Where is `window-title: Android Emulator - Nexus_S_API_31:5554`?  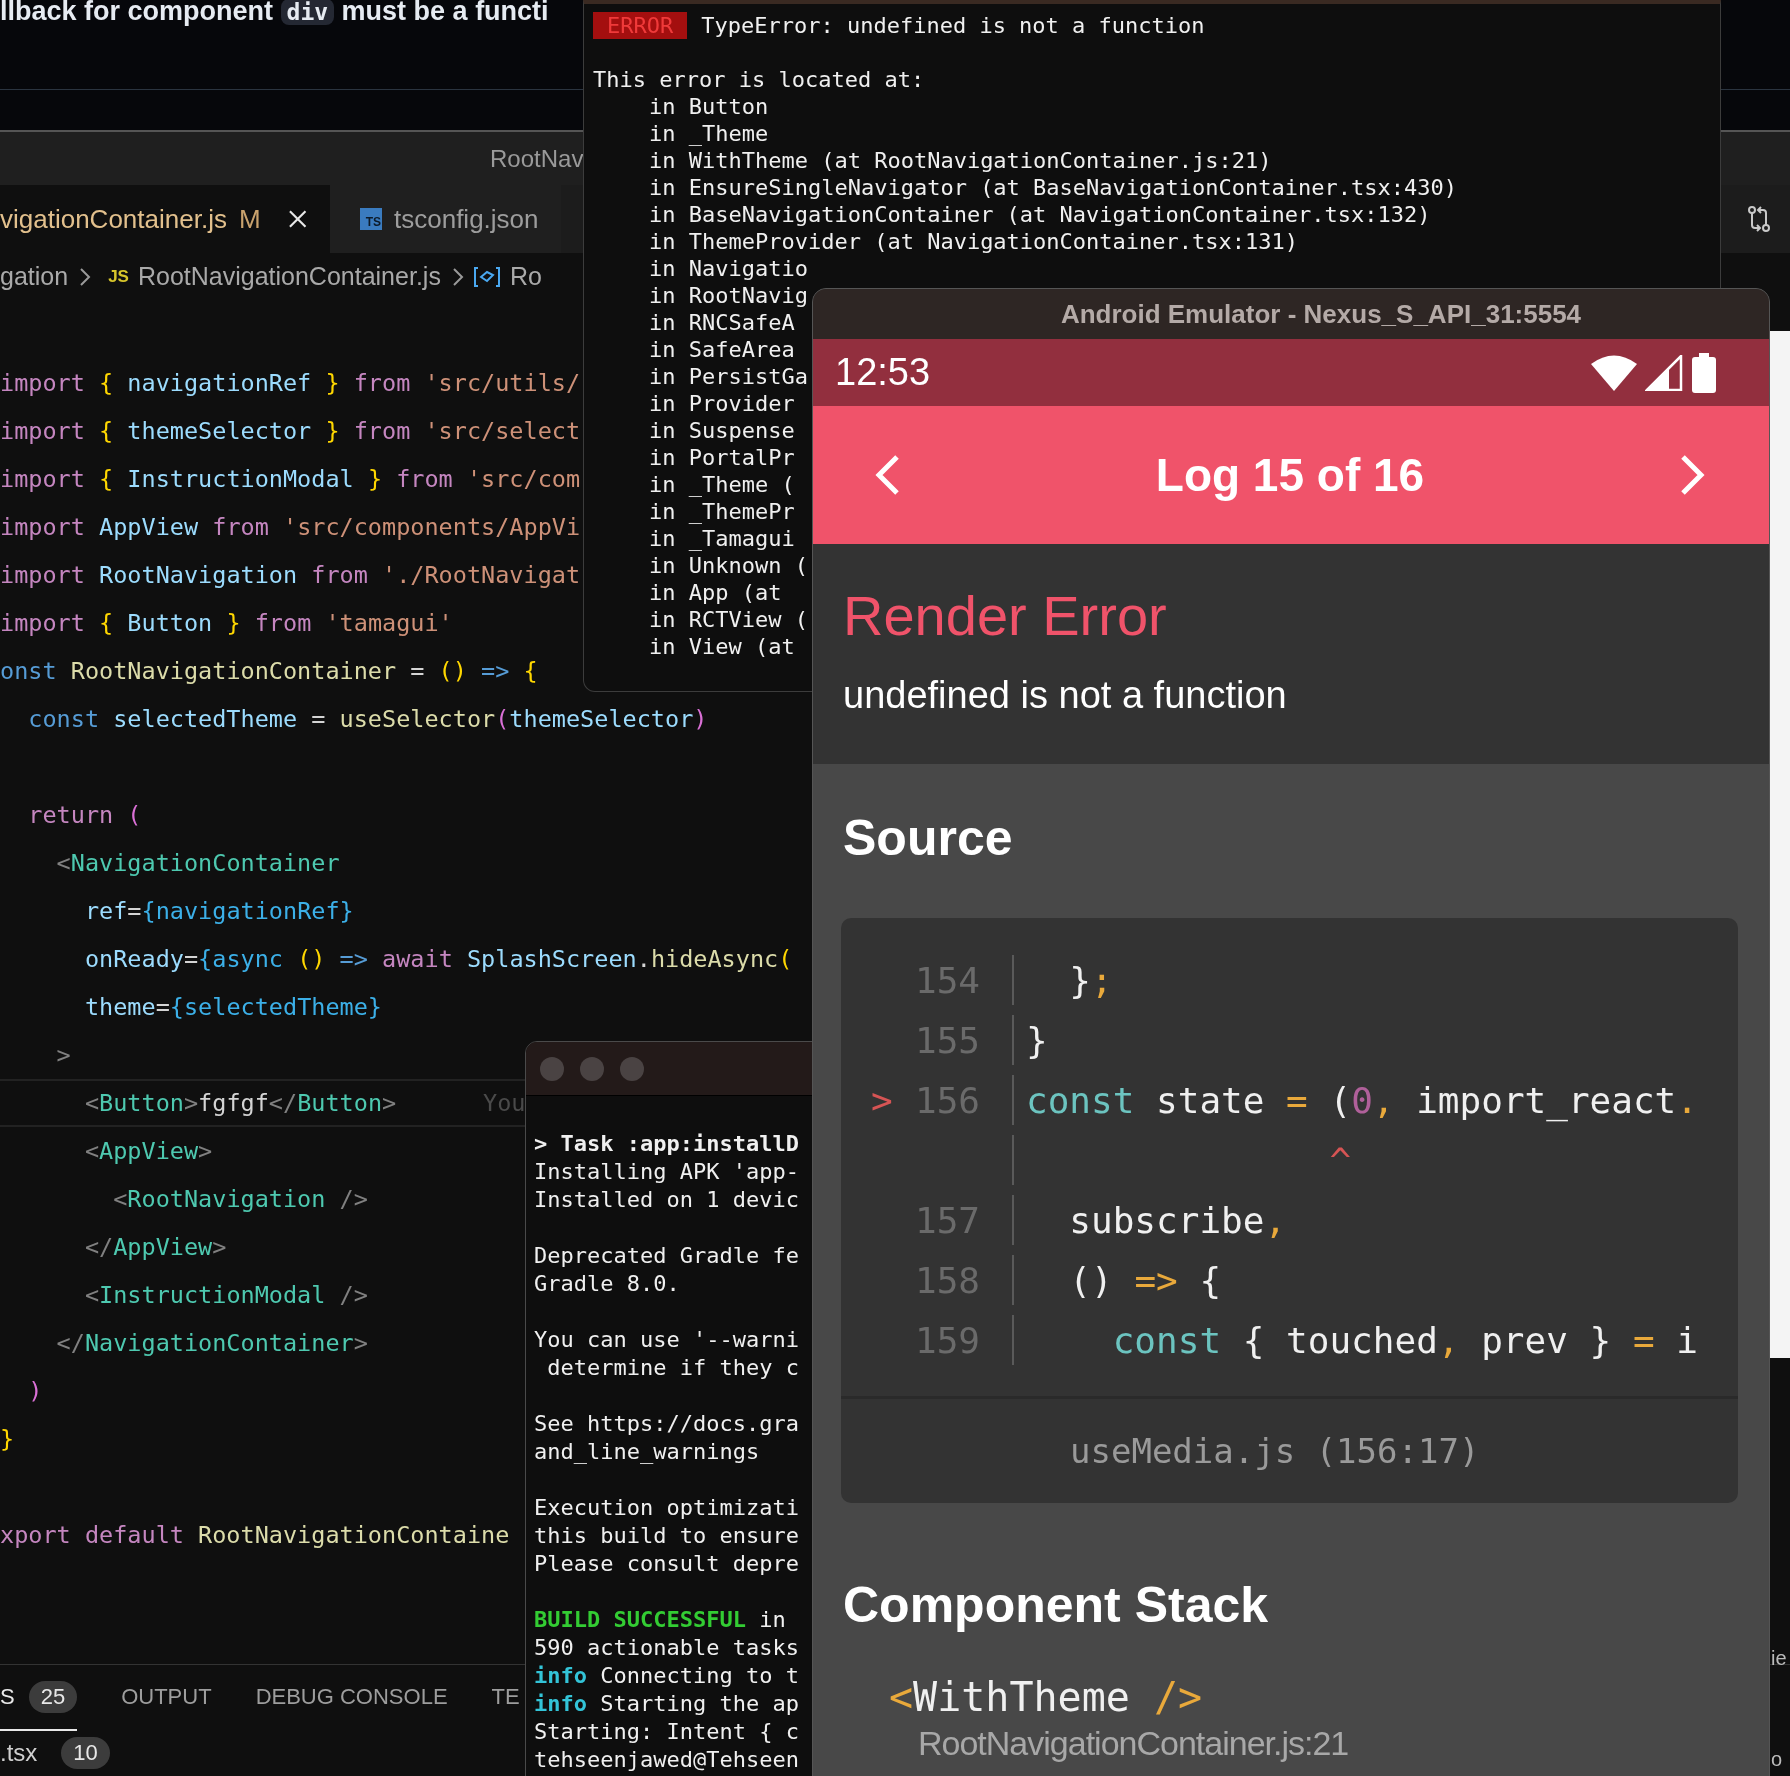
window-title: Android Emulator - Nexus_S_API_31:5554 is located at coordinates (1321, 314).